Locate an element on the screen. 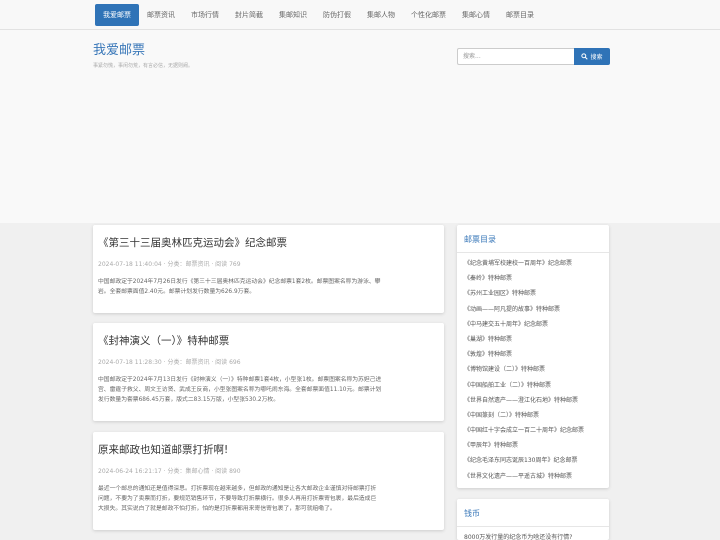 The height and width of the screenshot is (540, 720). nav-item-covers: 封片简截 is located at coordinates (249, 15).